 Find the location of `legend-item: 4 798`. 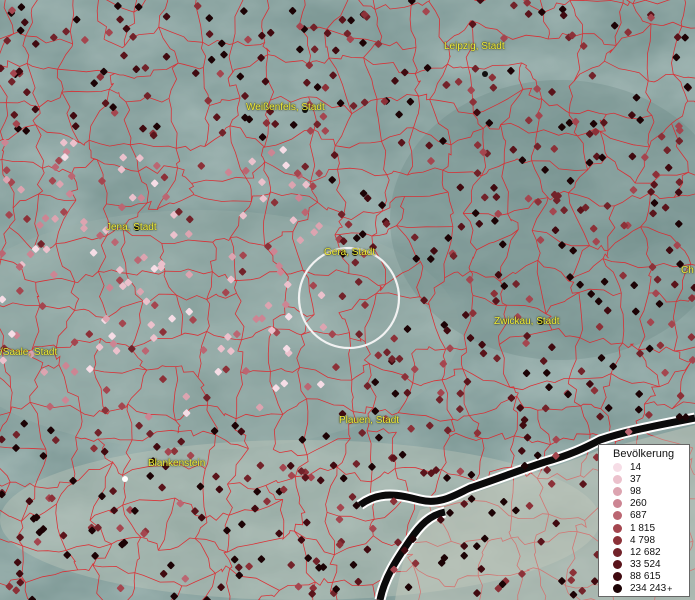

legend-item: 4 798 is located at coordinates (644, 540).